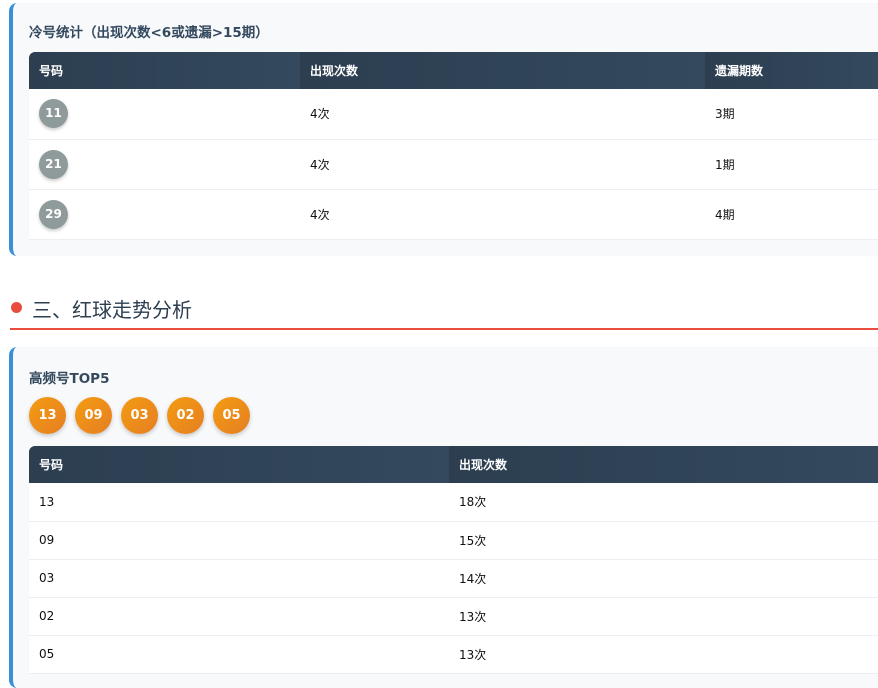 The width and height of the screenshot is (878, 688). Describe the element at coordinates (47, 415) in the screenshot. I see `hot-ball: 13` at that location.